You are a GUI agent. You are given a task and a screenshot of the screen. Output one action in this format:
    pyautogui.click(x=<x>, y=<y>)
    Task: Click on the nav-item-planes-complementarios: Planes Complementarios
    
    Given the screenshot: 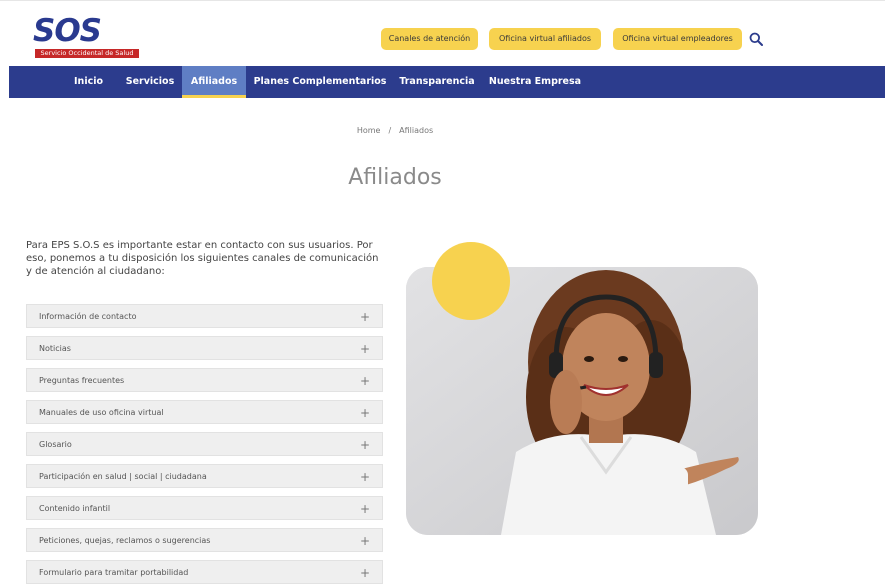 What is the action you would take?
    pyautogui.click(x=320, y=82)
    